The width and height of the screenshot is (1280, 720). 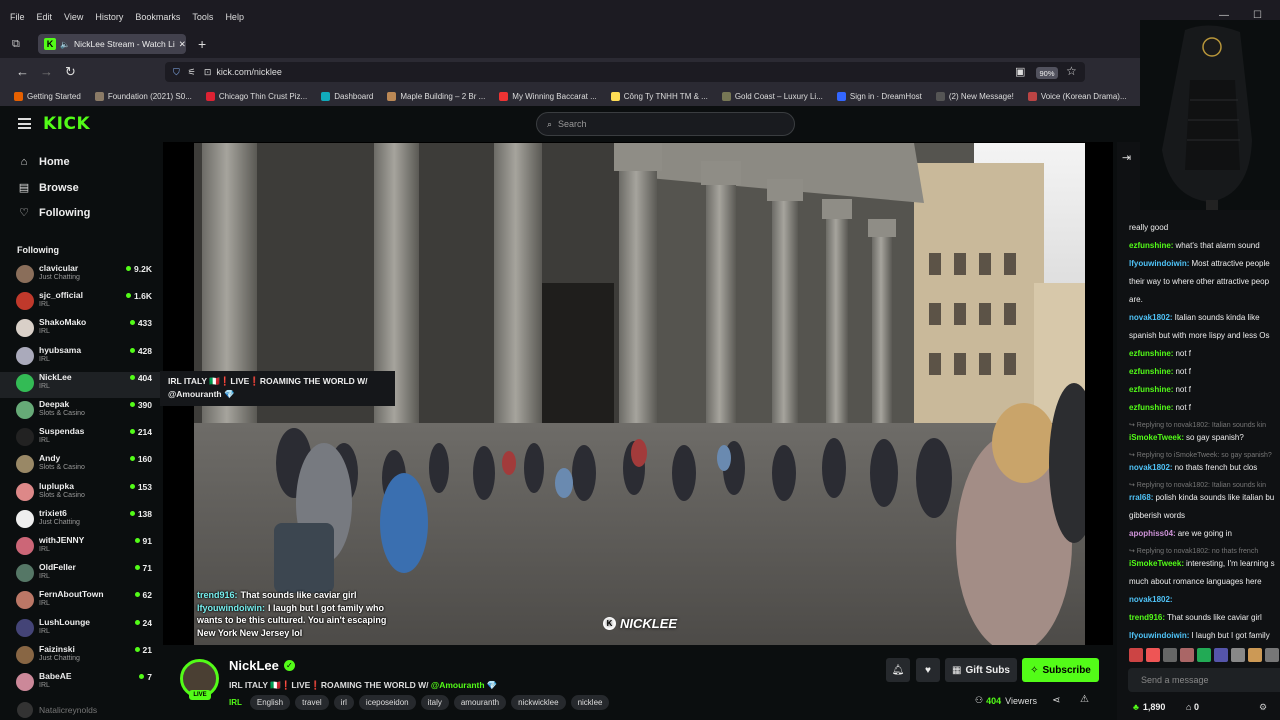 What do you see at coordinates (387, 702) in the screenshot?
I see `tag-iceposeidon: iceposeidon` at bounding box center [387, 702].